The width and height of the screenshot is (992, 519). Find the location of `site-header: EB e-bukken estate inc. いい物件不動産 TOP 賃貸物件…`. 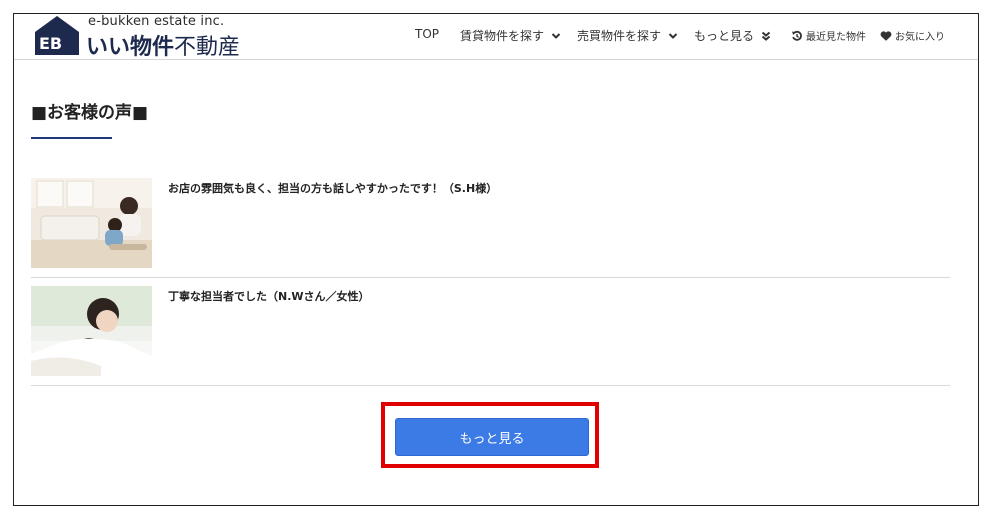

site-header: EB e-bukken estate inc. いい物件不動産 TOP 賃貸物件… is located at coordinates (496, 37).